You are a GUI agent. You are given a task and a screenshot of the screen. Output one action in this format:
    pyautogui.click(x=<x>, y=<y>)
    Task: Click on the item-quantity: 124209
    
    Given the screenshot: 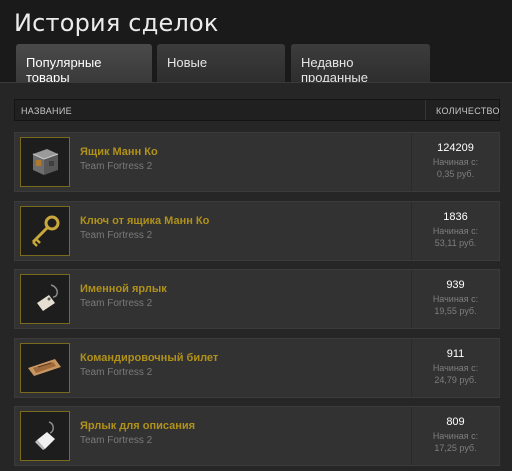 What is the action you would take?
    pyautogui.click(x=455, y=148)
    